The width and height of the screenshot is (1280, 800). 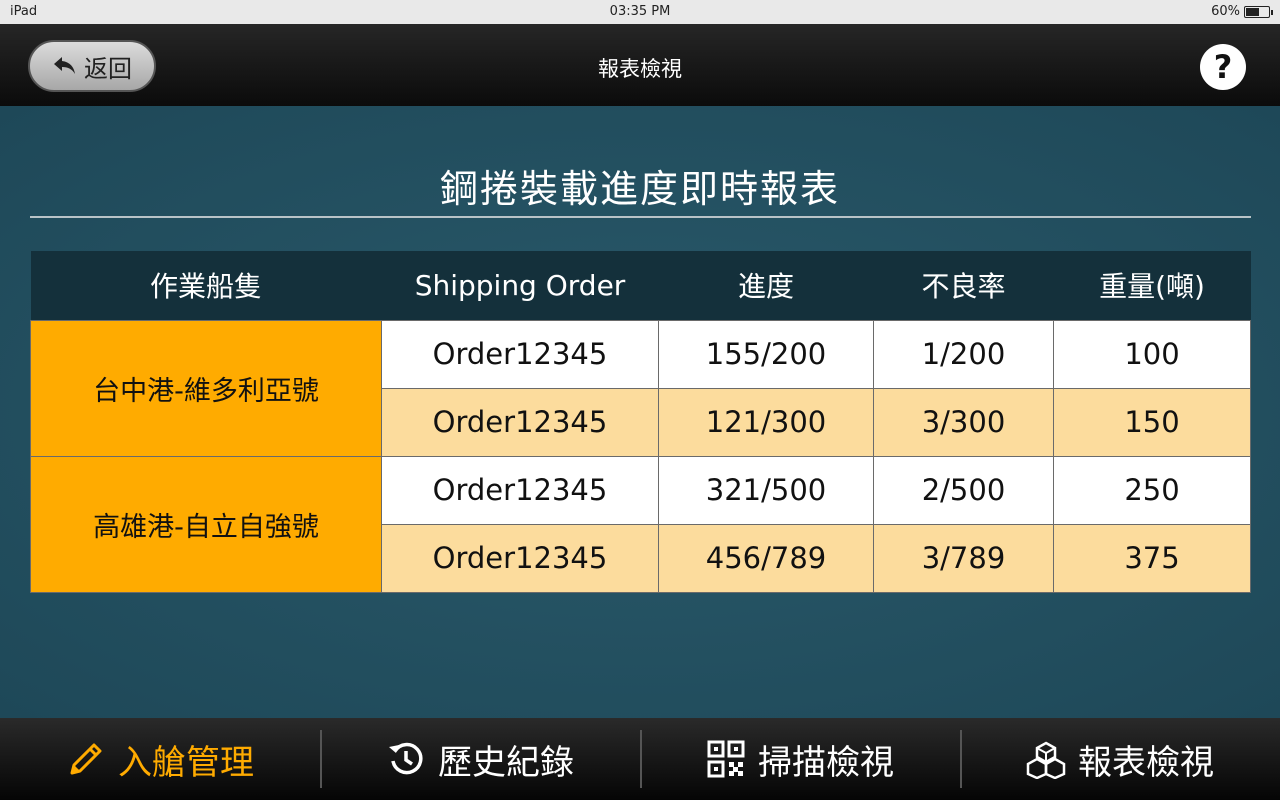 What do you see at coordinates (766, 422) in the screenshot?
I see `progress-cell: 121/300` at bounding box center [766, 422].